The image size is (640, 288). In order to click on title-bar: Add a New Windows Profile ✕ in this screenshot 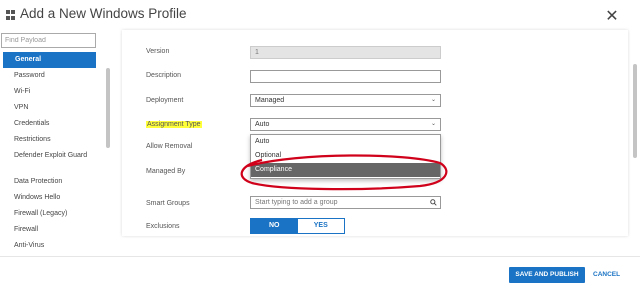, I will do `click(320, 15)`.